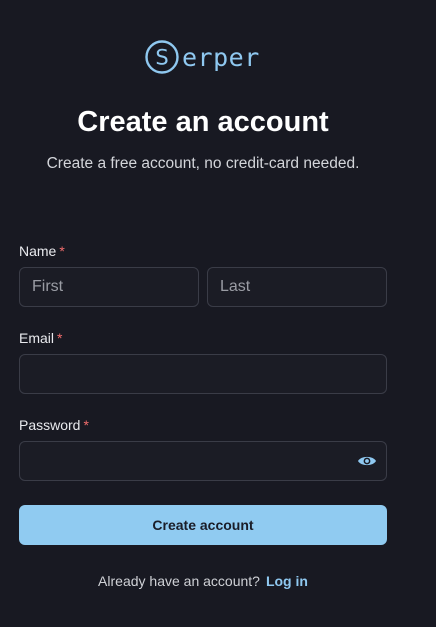  Describe the element at coordinates (203, 122) in the screenshot. I see `page-title: Create an account` at that location.